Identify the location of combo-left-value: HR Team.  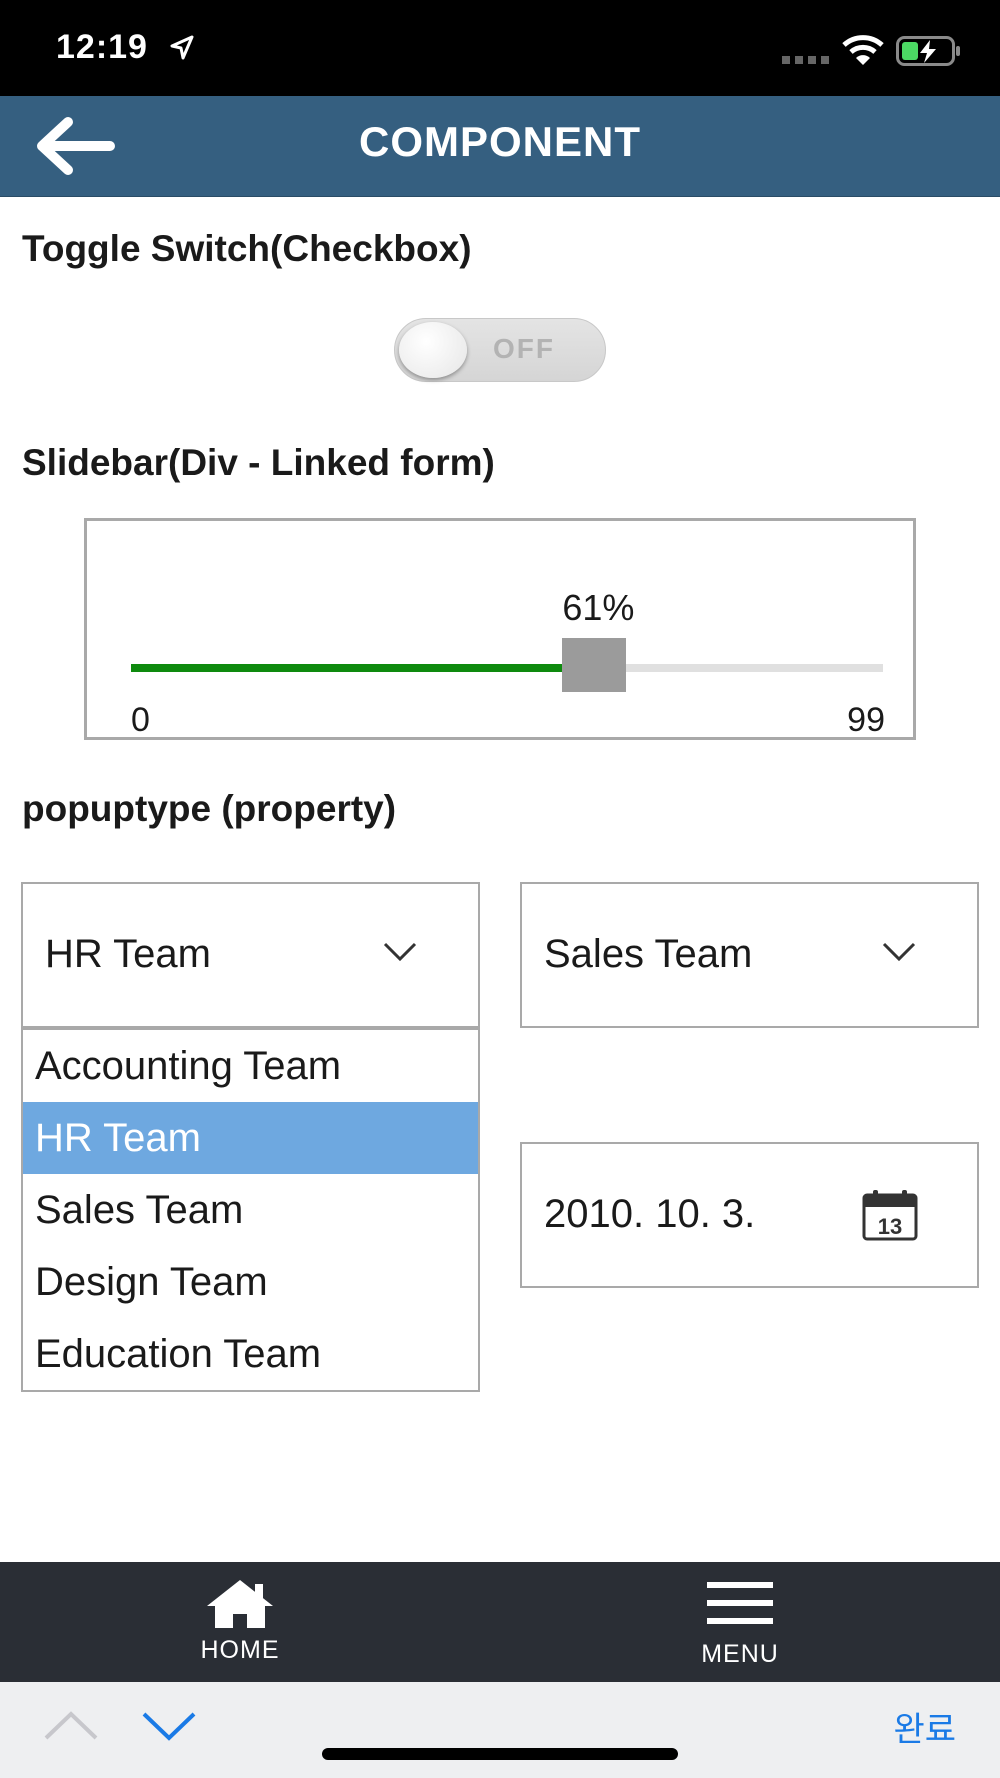
(128, 954).